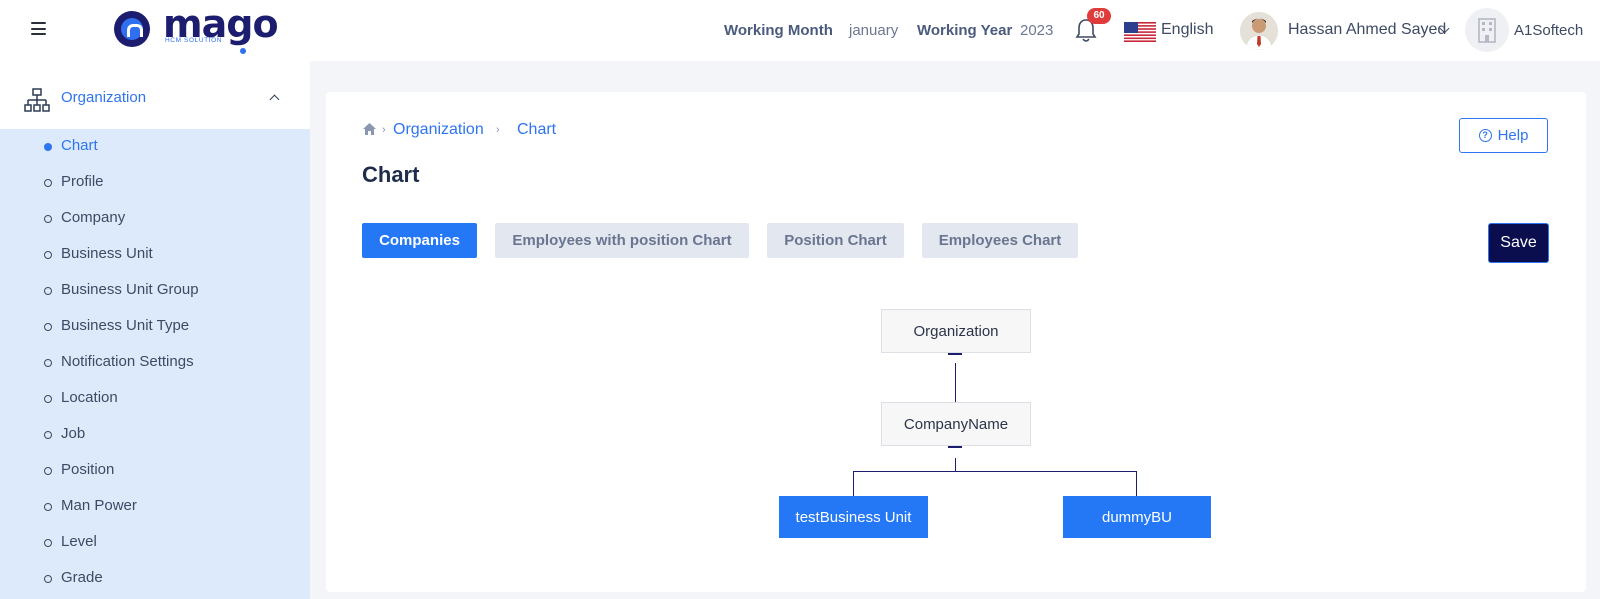 The image size is (1600, 599). What do you see at coordinates (107, 253) in the screenshot?
I see `sidebar-item-label: Business Unit` at bounding box center [107, 253].